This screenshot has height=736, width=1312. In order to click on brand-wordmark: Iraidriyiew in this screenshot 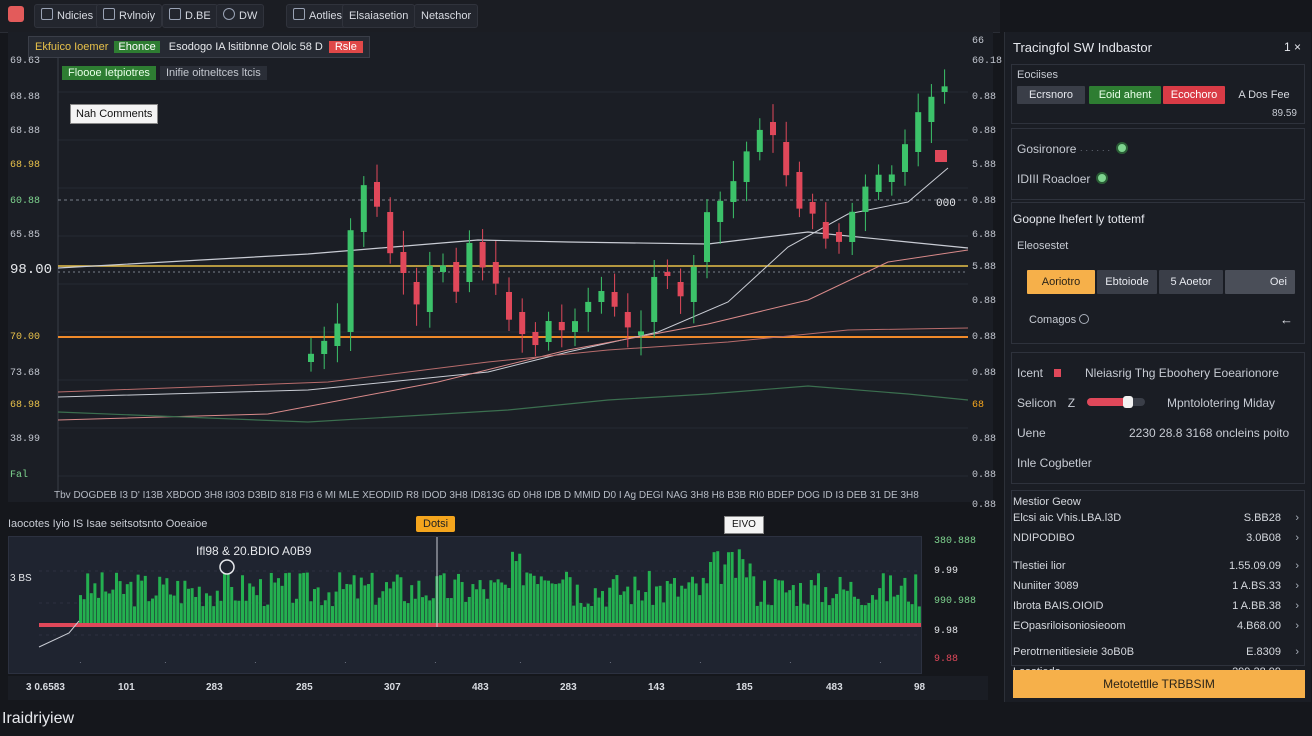, I will do `click(38, 718)`.